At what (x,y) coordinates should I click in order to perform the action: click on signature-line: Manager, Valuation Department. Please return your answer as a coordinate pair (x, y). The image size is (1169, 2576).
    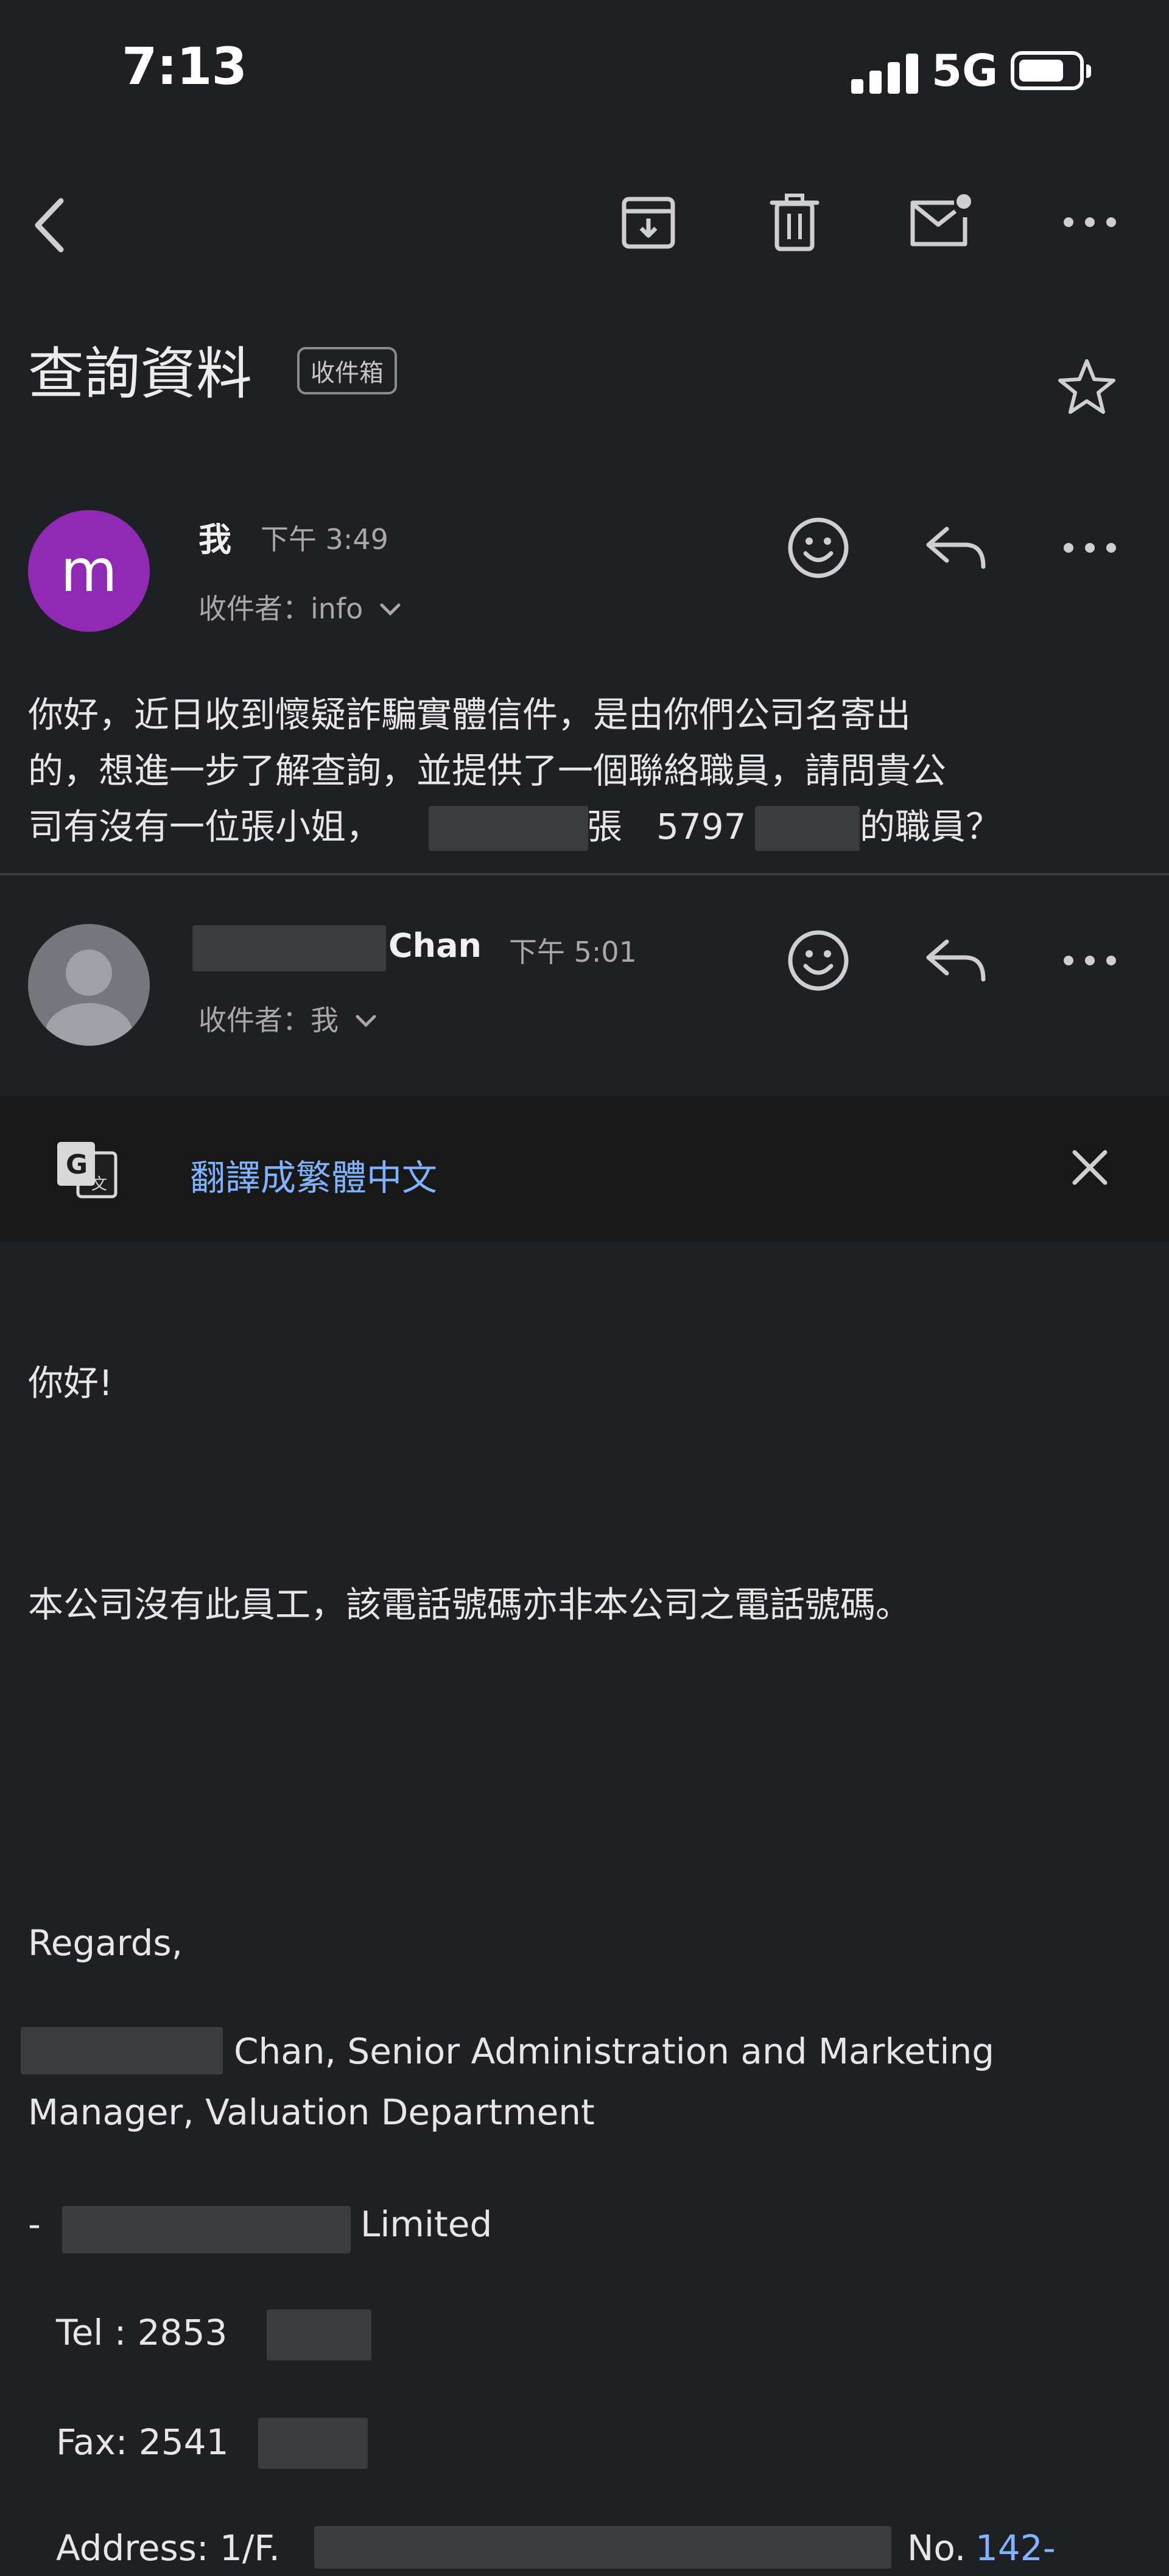
    Looking at the image, I should click on (311, 2112).